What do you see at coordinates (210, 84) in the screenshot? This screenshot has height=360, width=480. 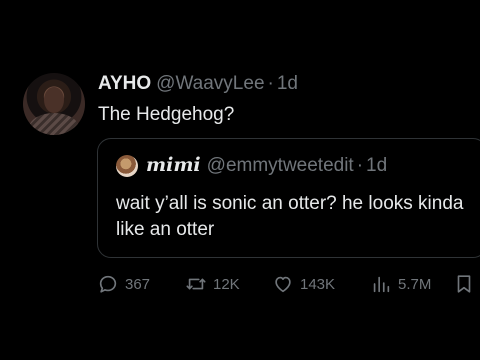 I see `author-handle: @WaavyLee` at bounding box center [210, 84].